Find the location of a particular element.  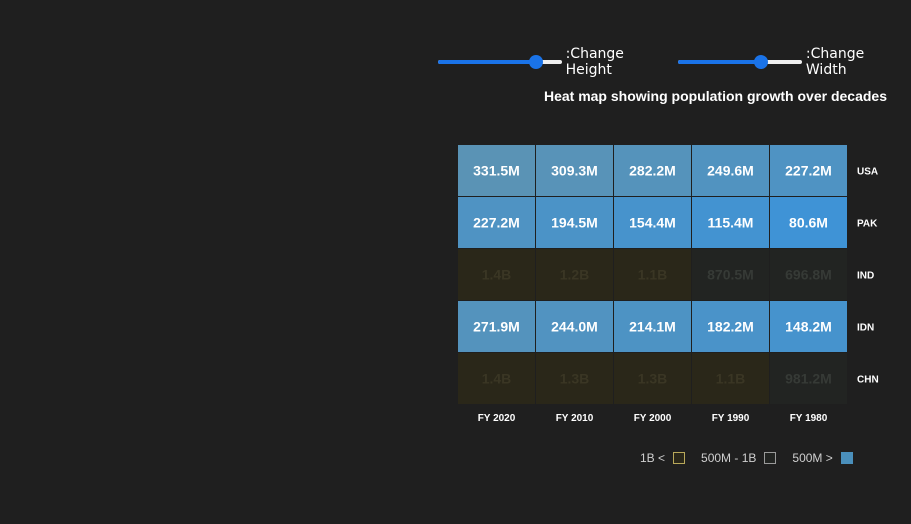

cell-value-label: 870.5M is located at coordinates (730, 275).